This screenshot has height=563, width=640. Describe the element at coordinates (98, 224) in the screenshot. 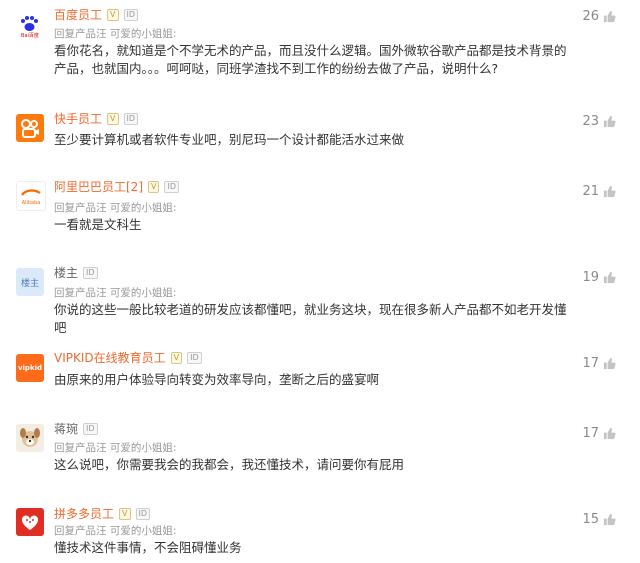

I see `comment-text: 一看就是文科生` at that location.